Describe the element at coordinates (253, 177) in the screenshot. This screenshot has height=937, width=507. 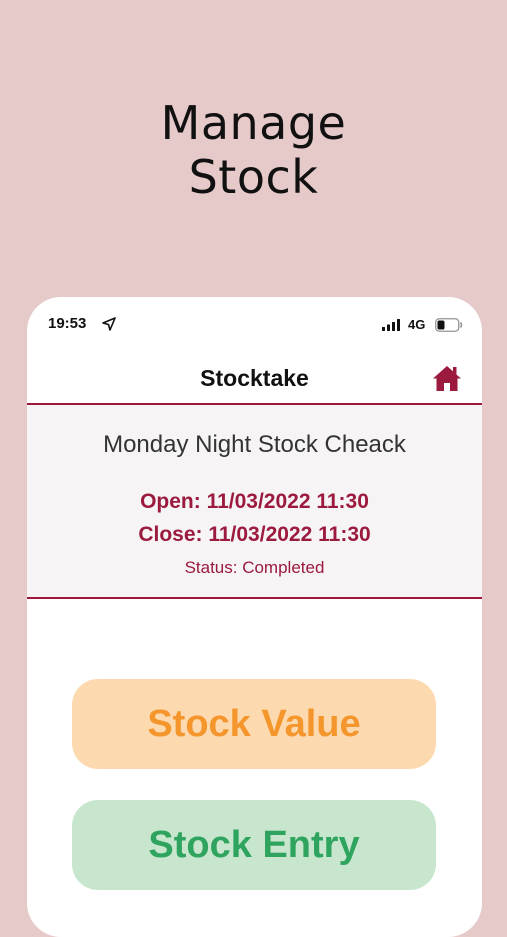
I see `promo-headline-line2: Stock` at that location.